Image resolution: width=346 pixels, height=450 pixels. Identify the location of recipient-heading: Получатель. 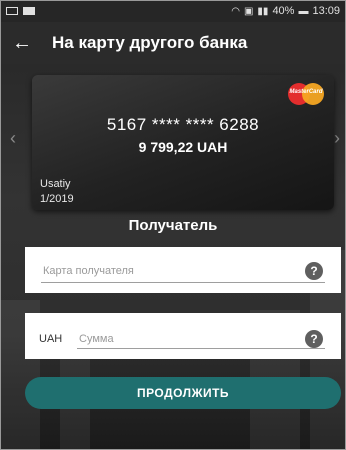
(173, 225).